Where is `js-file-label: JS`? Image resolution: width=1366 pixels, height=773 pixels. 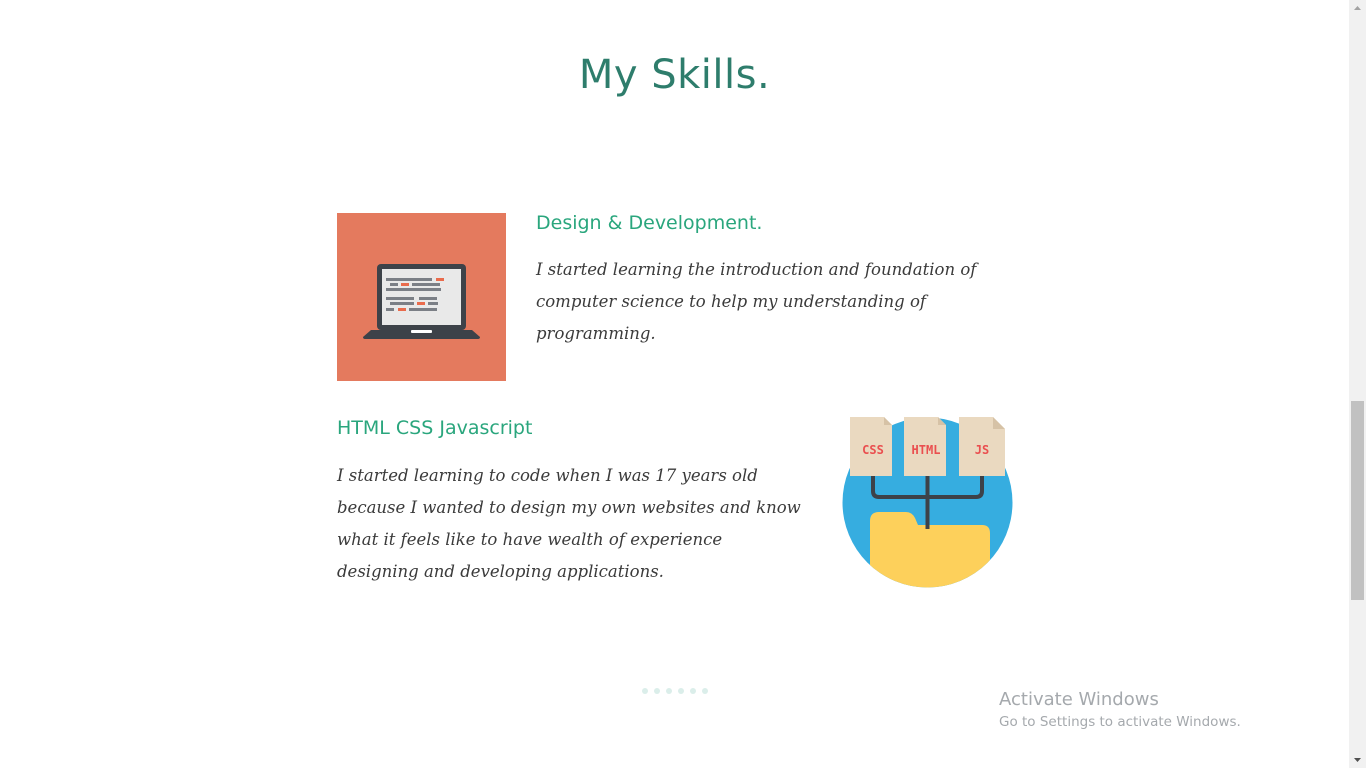
js-file-label: JS is located at coordinates (982, 450).